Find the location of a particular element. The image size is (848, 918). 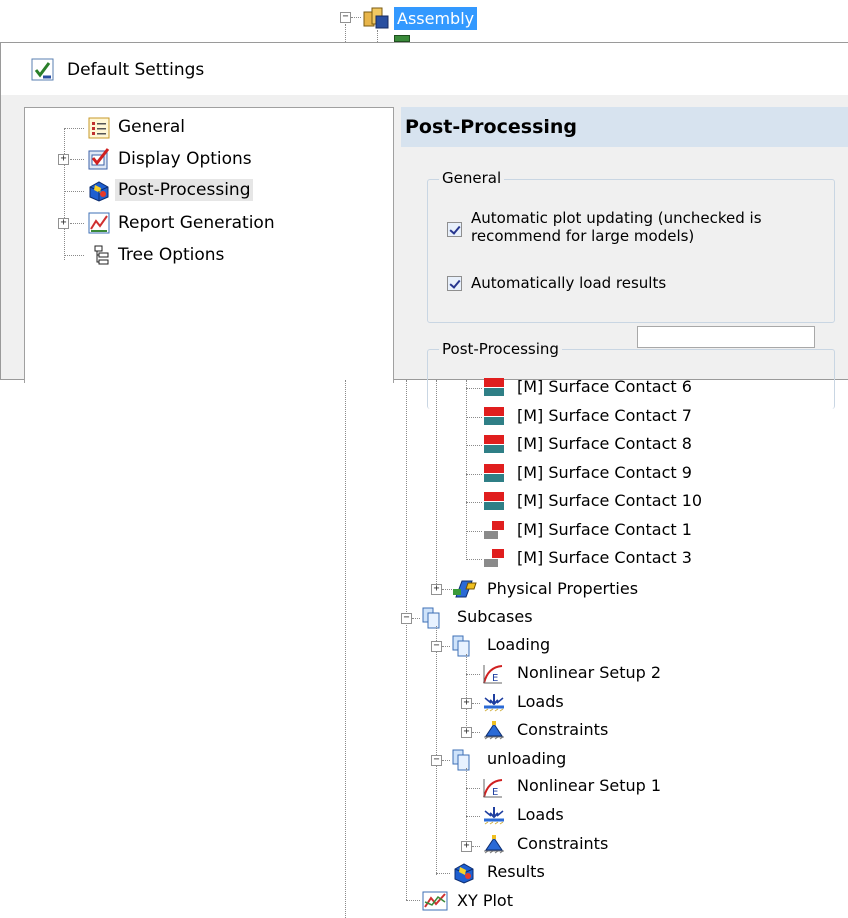

panel-header: Post-Processing is located at coordinates (624, 127).